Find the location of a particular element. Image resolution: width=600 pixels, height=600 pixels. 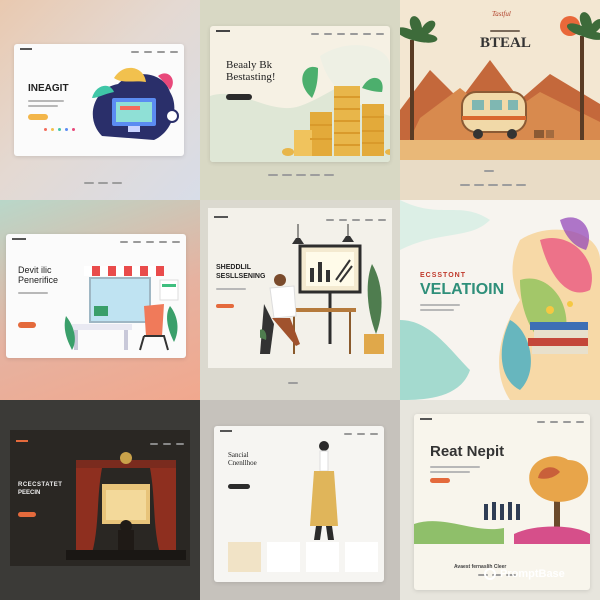

tile-2: Beaaly Bk Bestasting! is located at coordinates (300, 100).